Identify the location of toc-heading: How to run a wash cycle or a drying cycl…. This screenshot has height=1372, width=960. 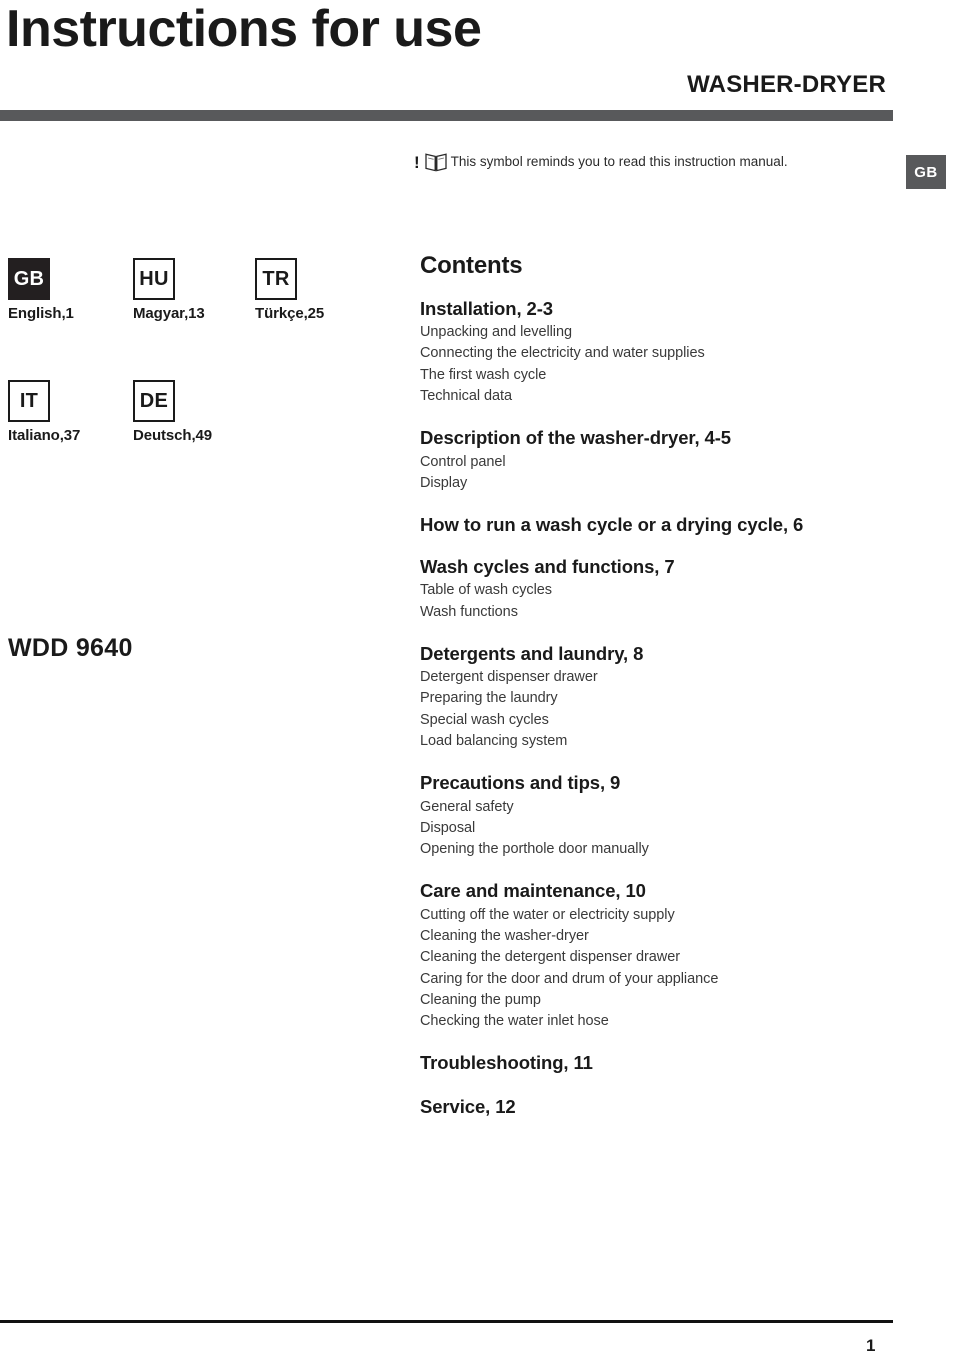
(670, 524).